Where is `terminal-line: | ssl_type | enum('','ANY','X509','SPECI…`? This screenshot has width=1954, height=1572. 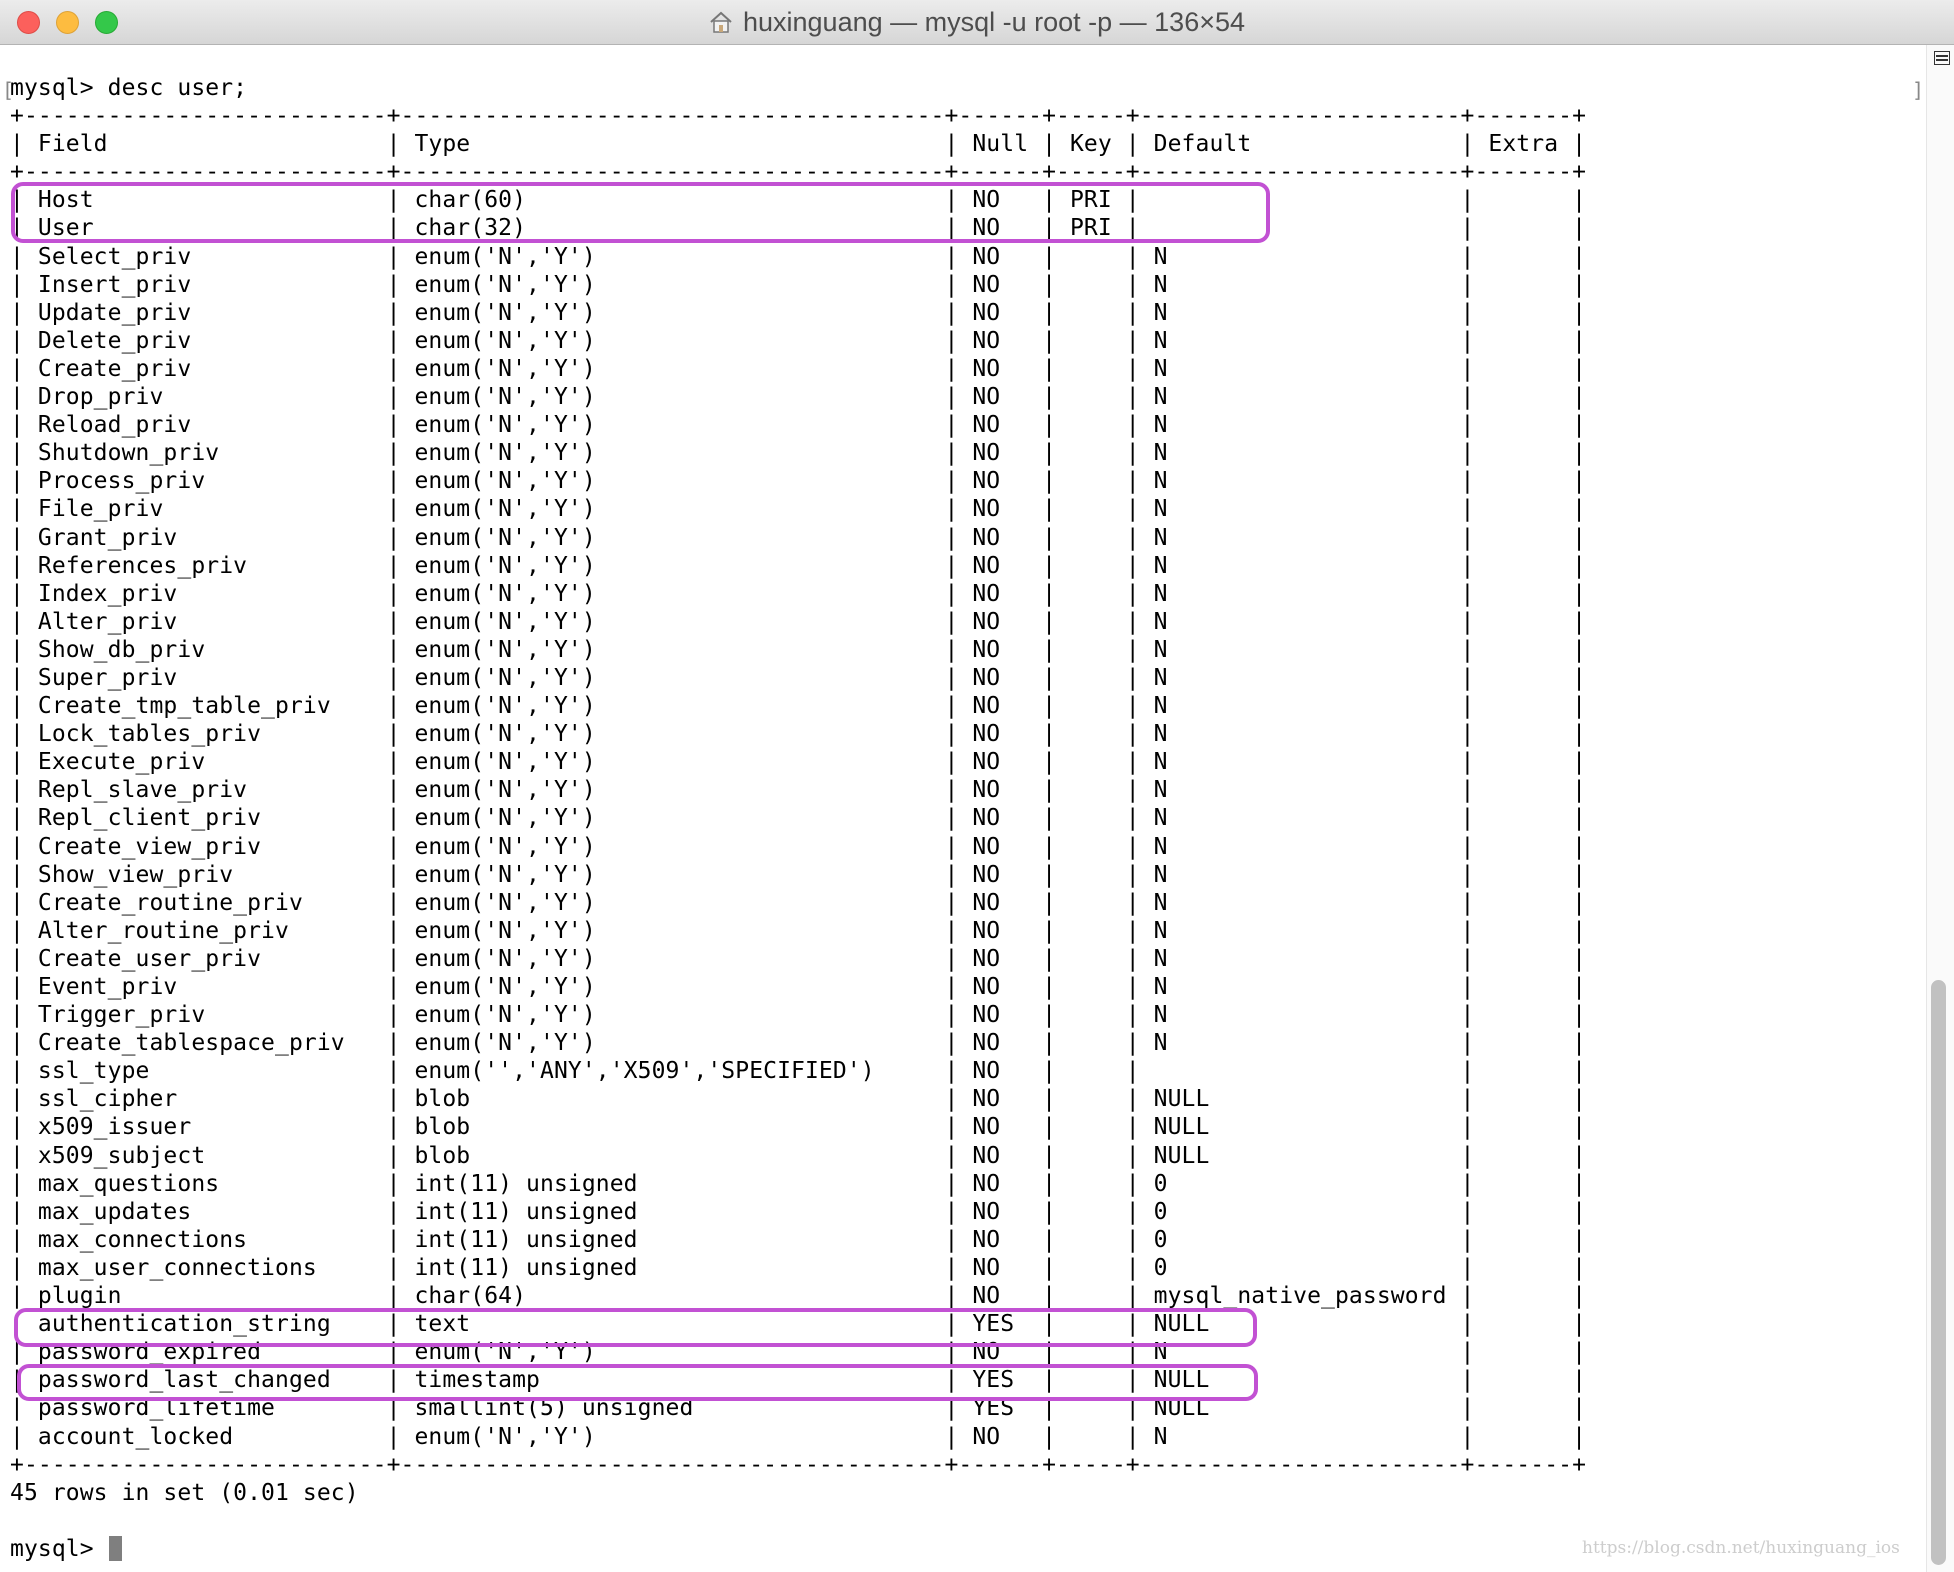
terminal-line: | ssl_type | enum('','ANY','X509','SPECI… is located at coordinates (798, 1071).